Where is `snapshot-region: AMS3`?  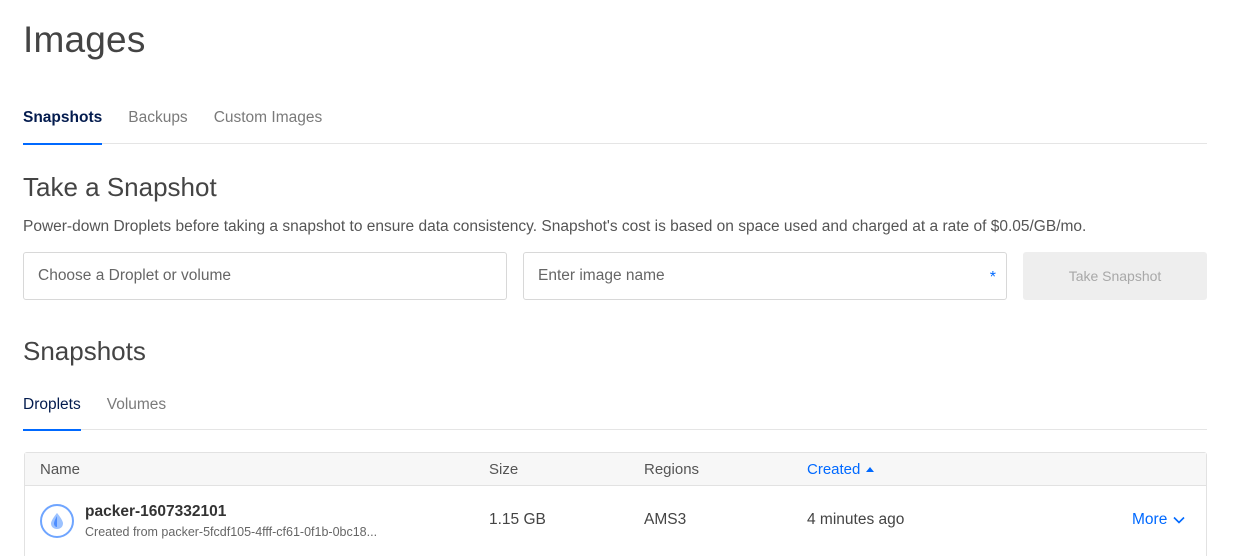
snapshot-region: AMS3 is located at coordinates (665, 519).